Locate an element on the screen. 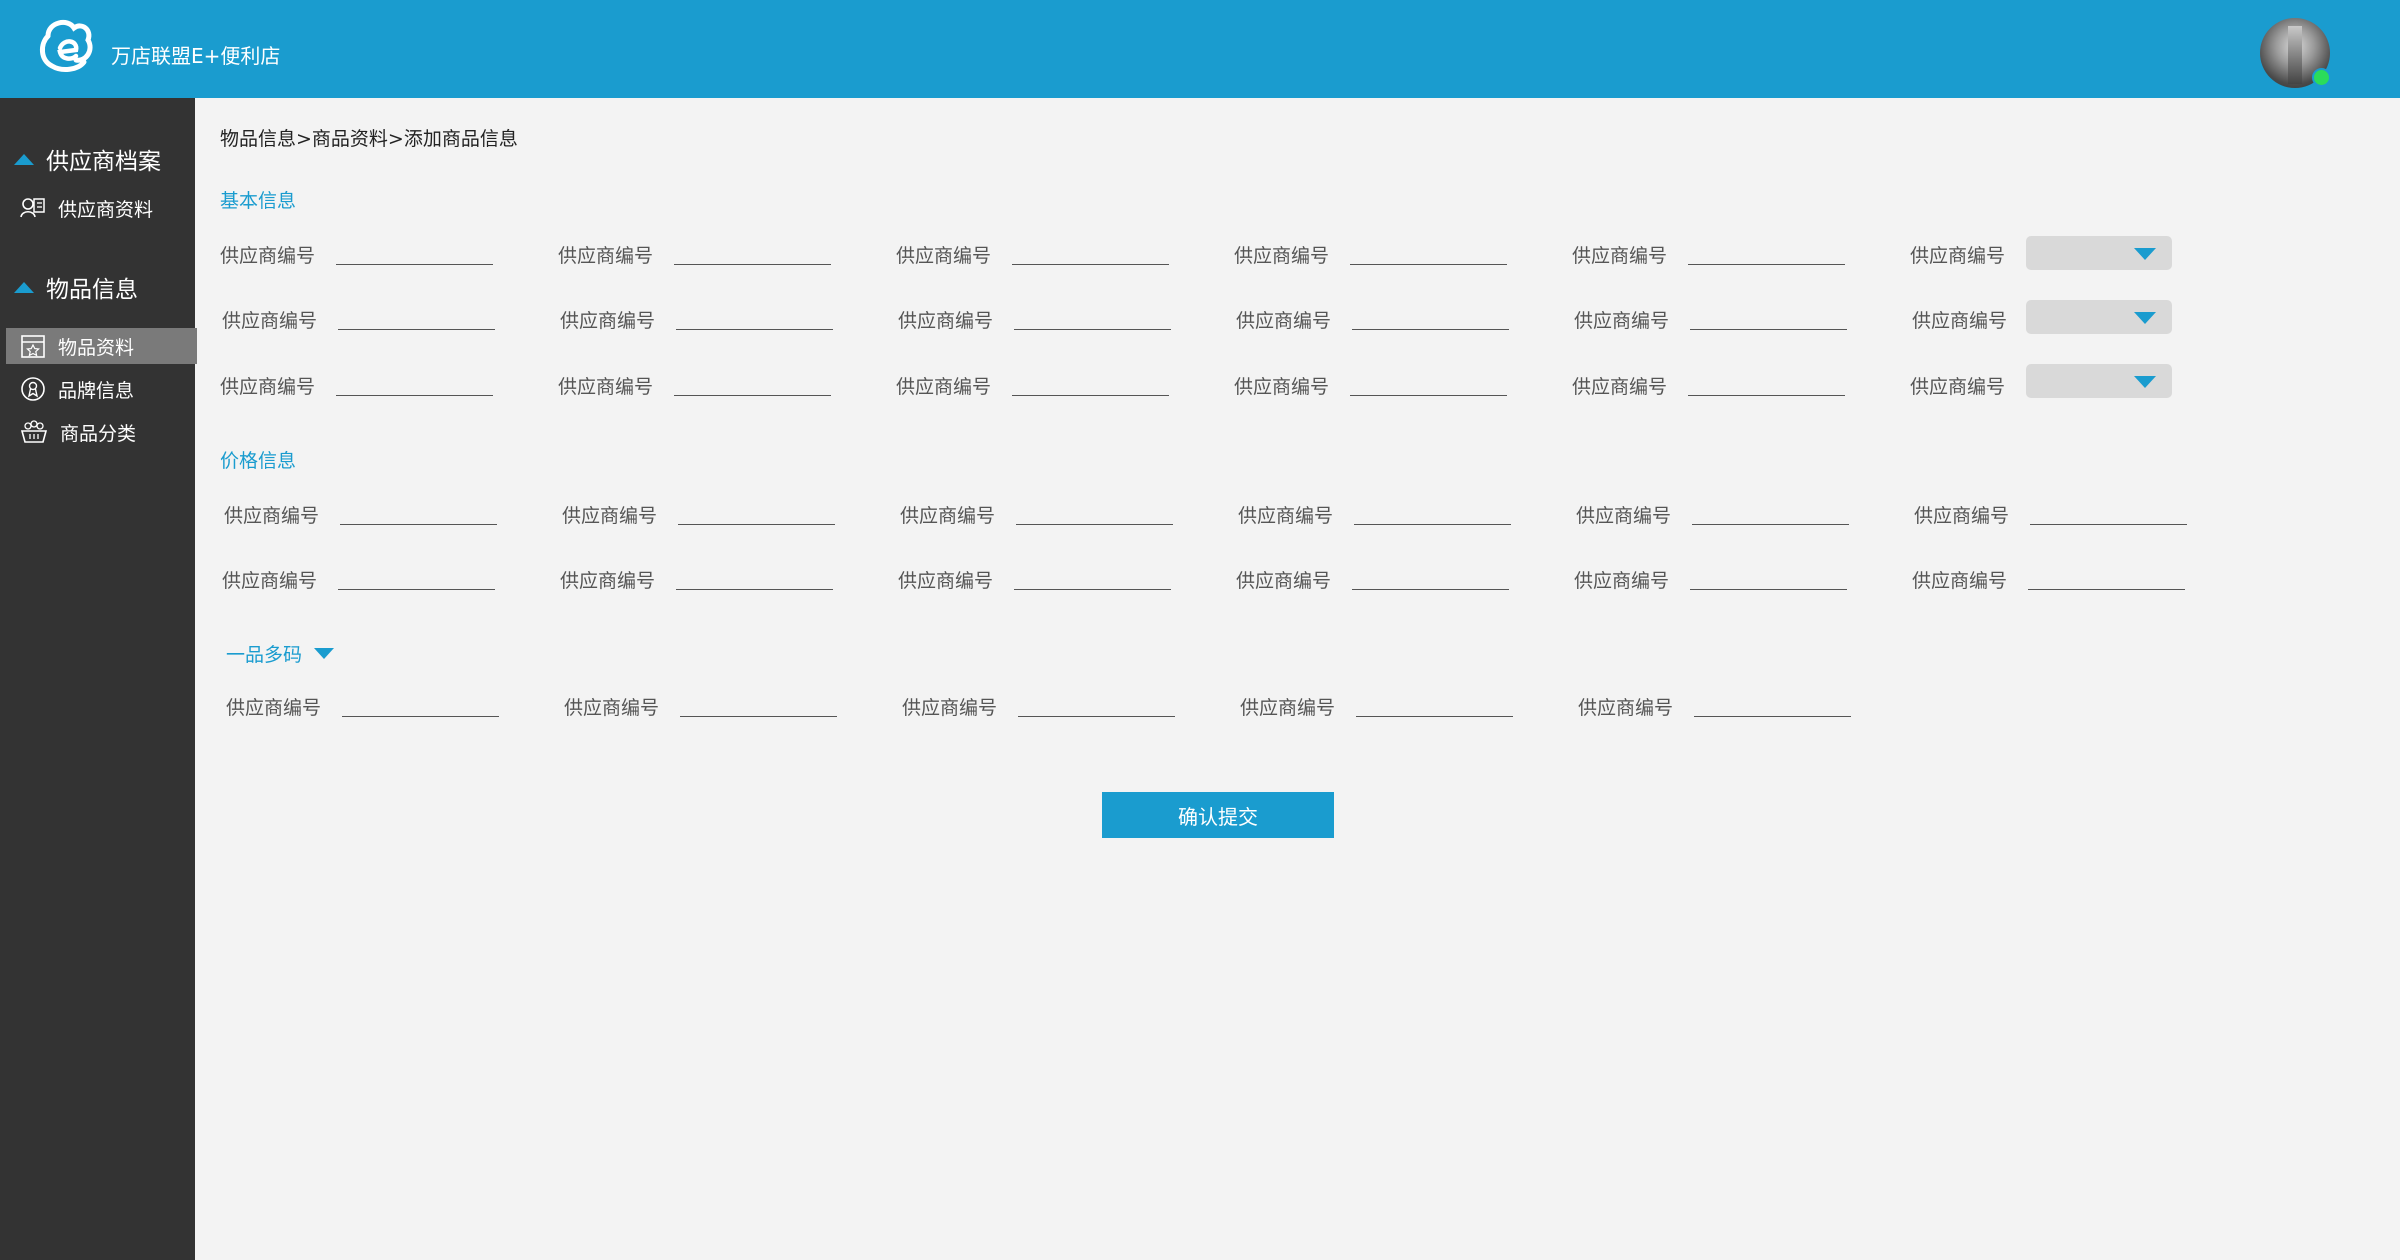  sidebar-item-brand-info: 品牌信息 is located at coordinates (101, 389).